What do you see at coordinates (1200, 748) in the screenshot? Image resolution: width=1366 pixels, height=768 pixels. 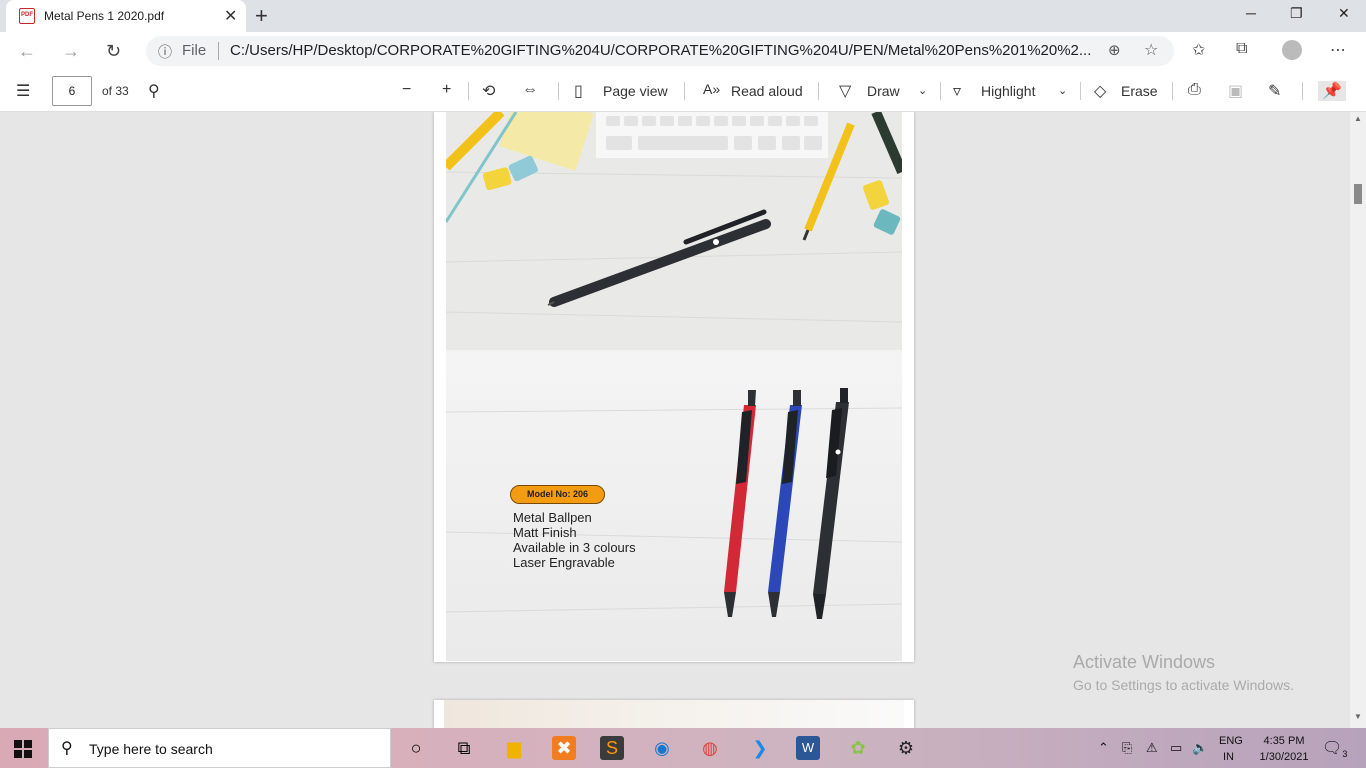 I see `volume-icon: 🔈` at bounding box center [1200, 748].